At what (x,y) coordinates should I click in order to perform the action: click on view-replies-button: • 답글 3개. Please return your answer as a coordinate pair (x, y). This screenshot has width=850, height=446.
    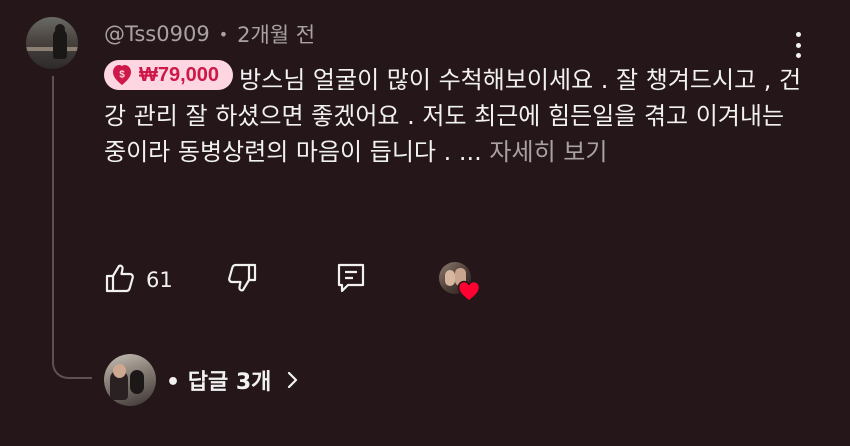
    Looking at the image, I should click on (201, 380).